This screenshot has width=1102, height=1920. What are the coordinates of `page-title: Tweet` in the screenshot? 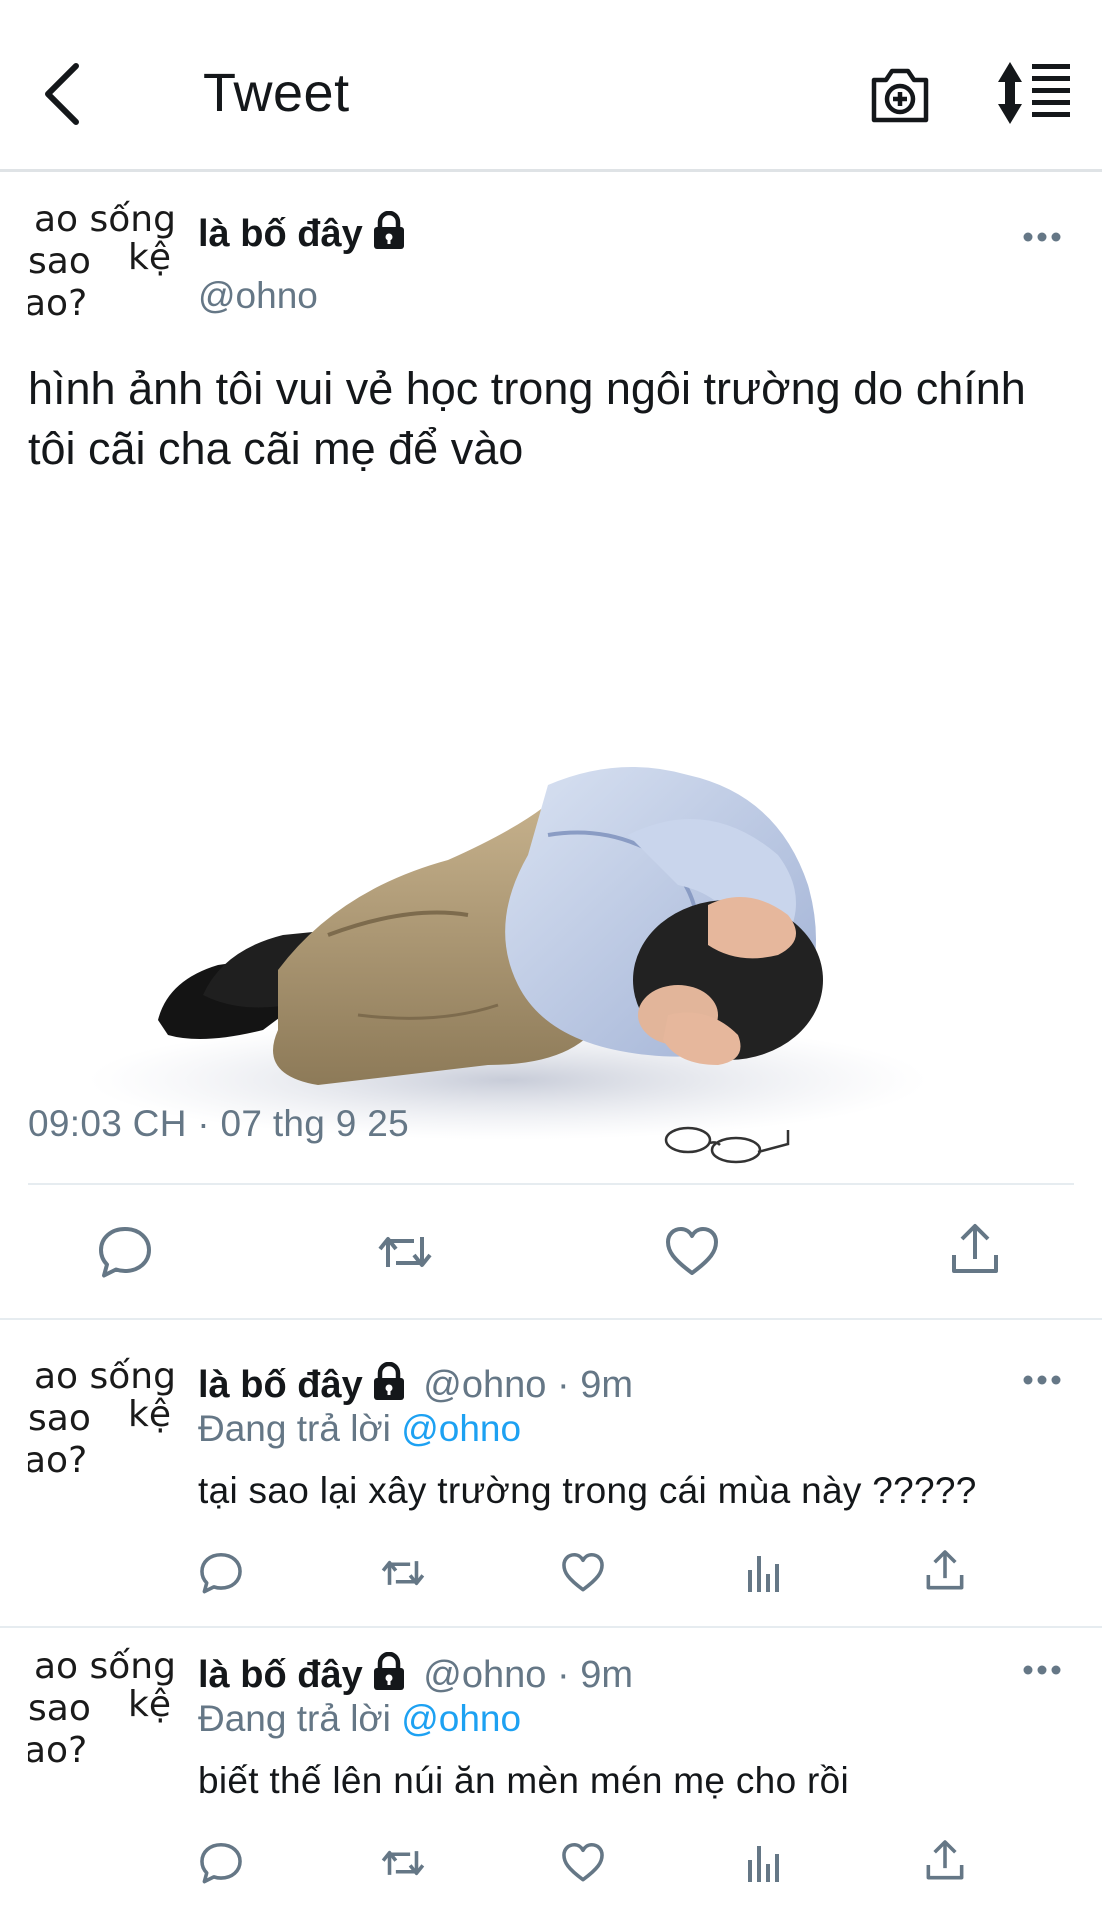 It's located at (276, 93).